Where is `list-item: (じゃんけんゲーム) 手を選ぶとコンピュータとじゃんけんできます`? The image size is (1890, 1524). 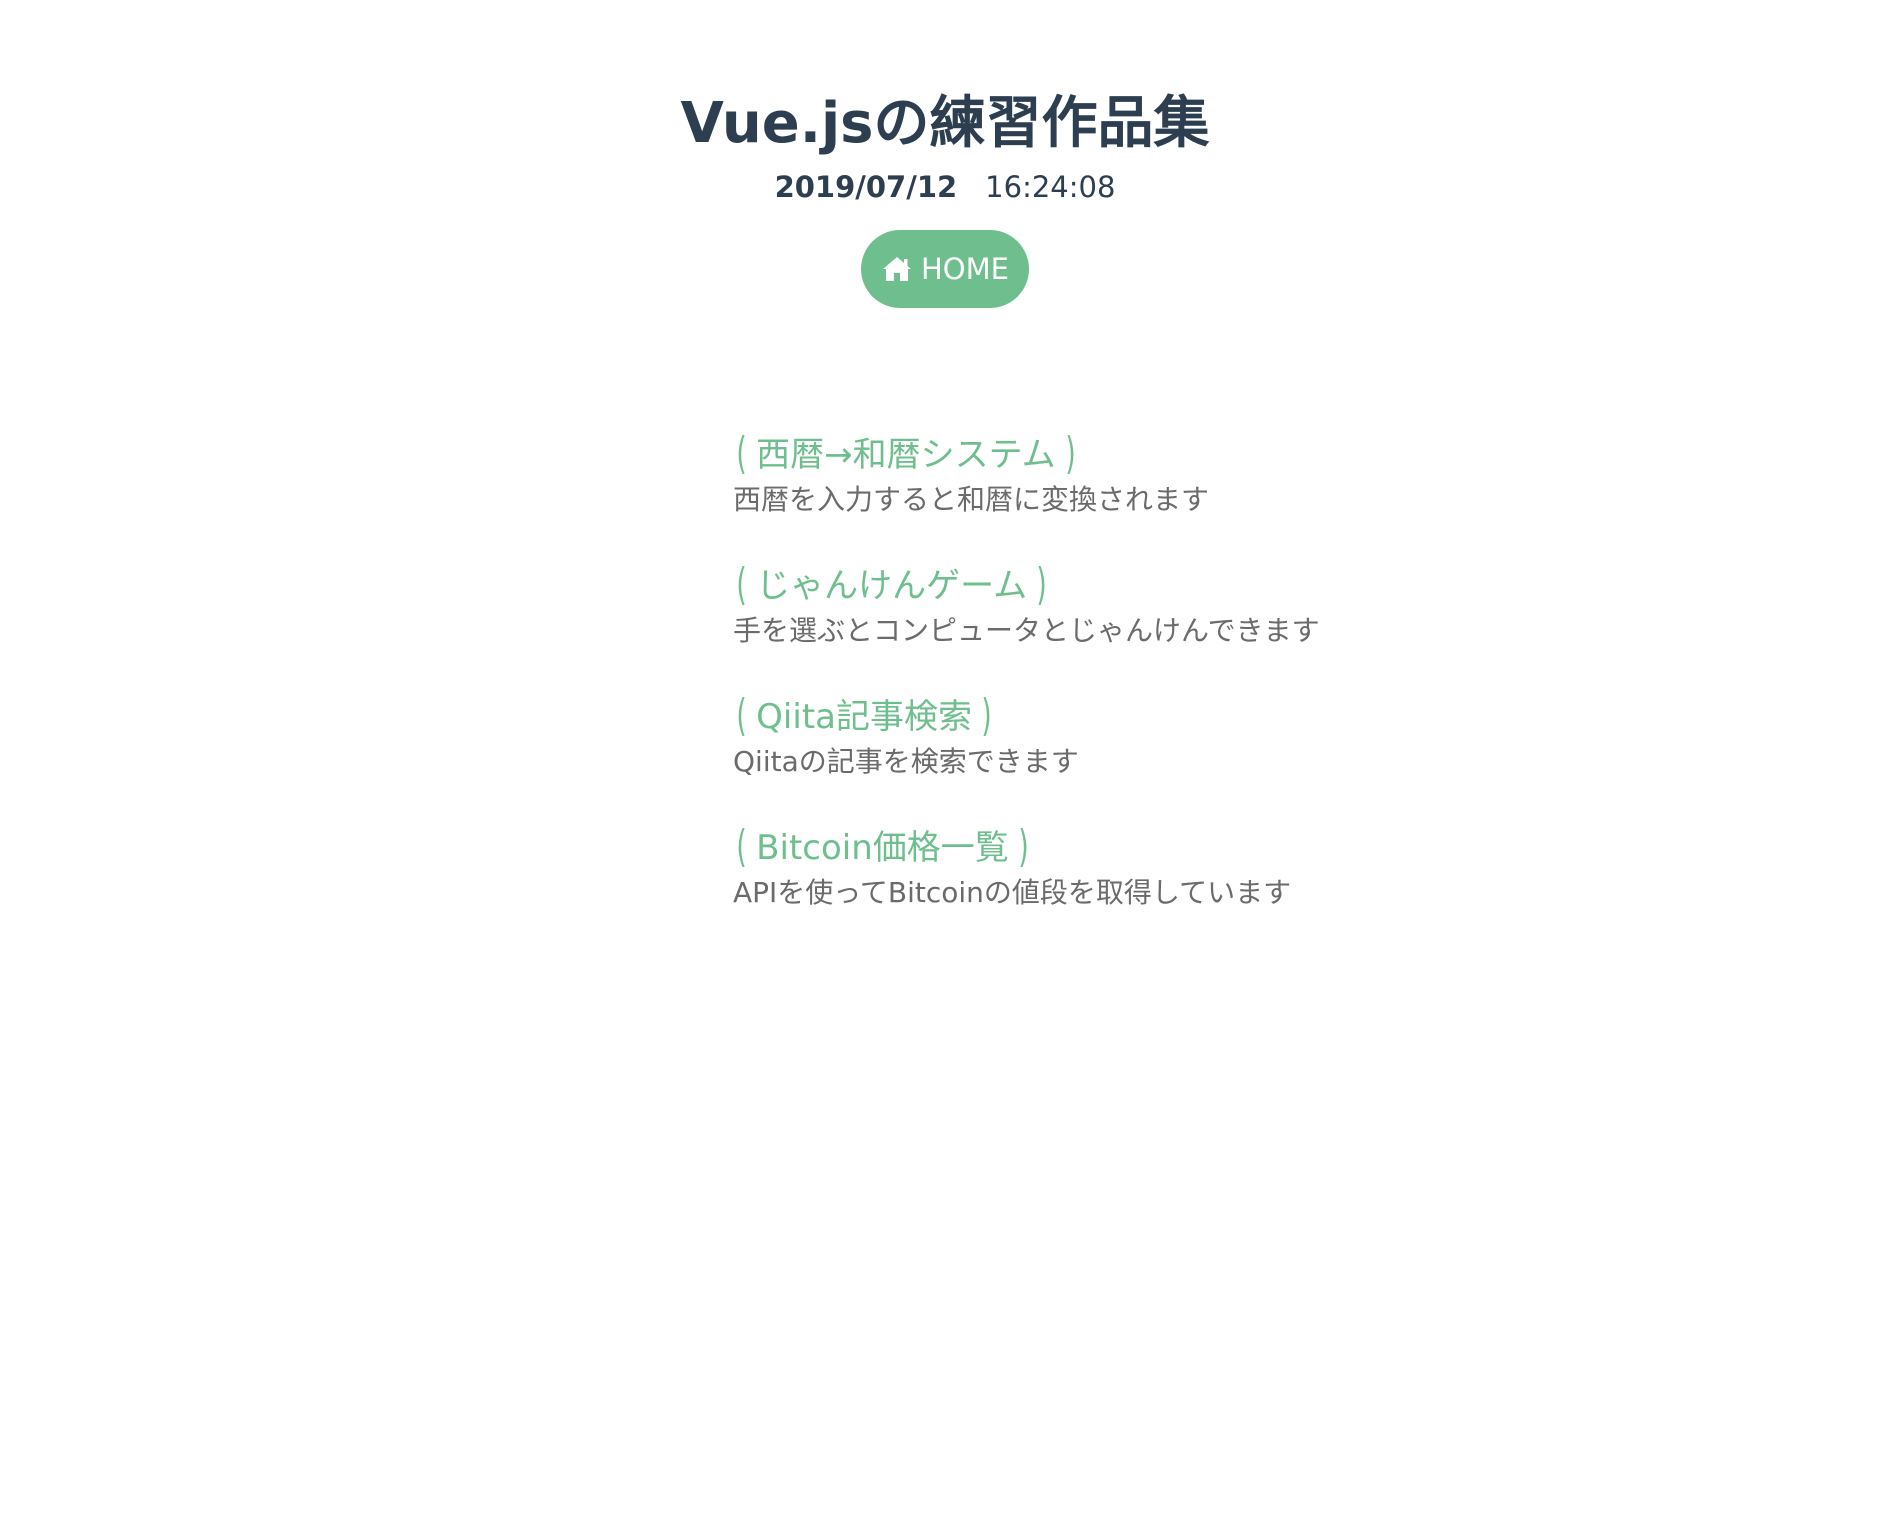 list-item: (じゃんけんゲーム) 手を選ぶとコンピュータとじゃんけんできます is located at coordinates (1183, 604).